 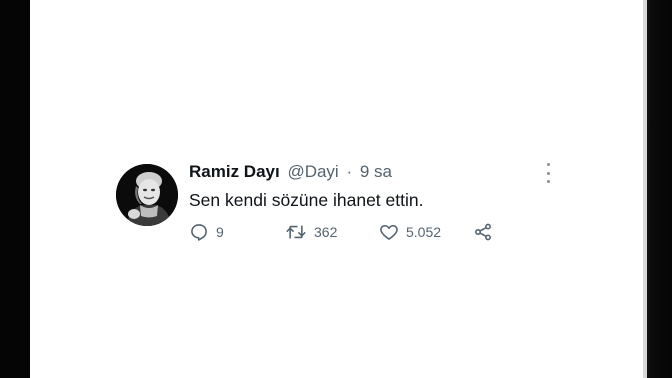 I want to click on retweet-count: 362, so click(x=326, y=232).